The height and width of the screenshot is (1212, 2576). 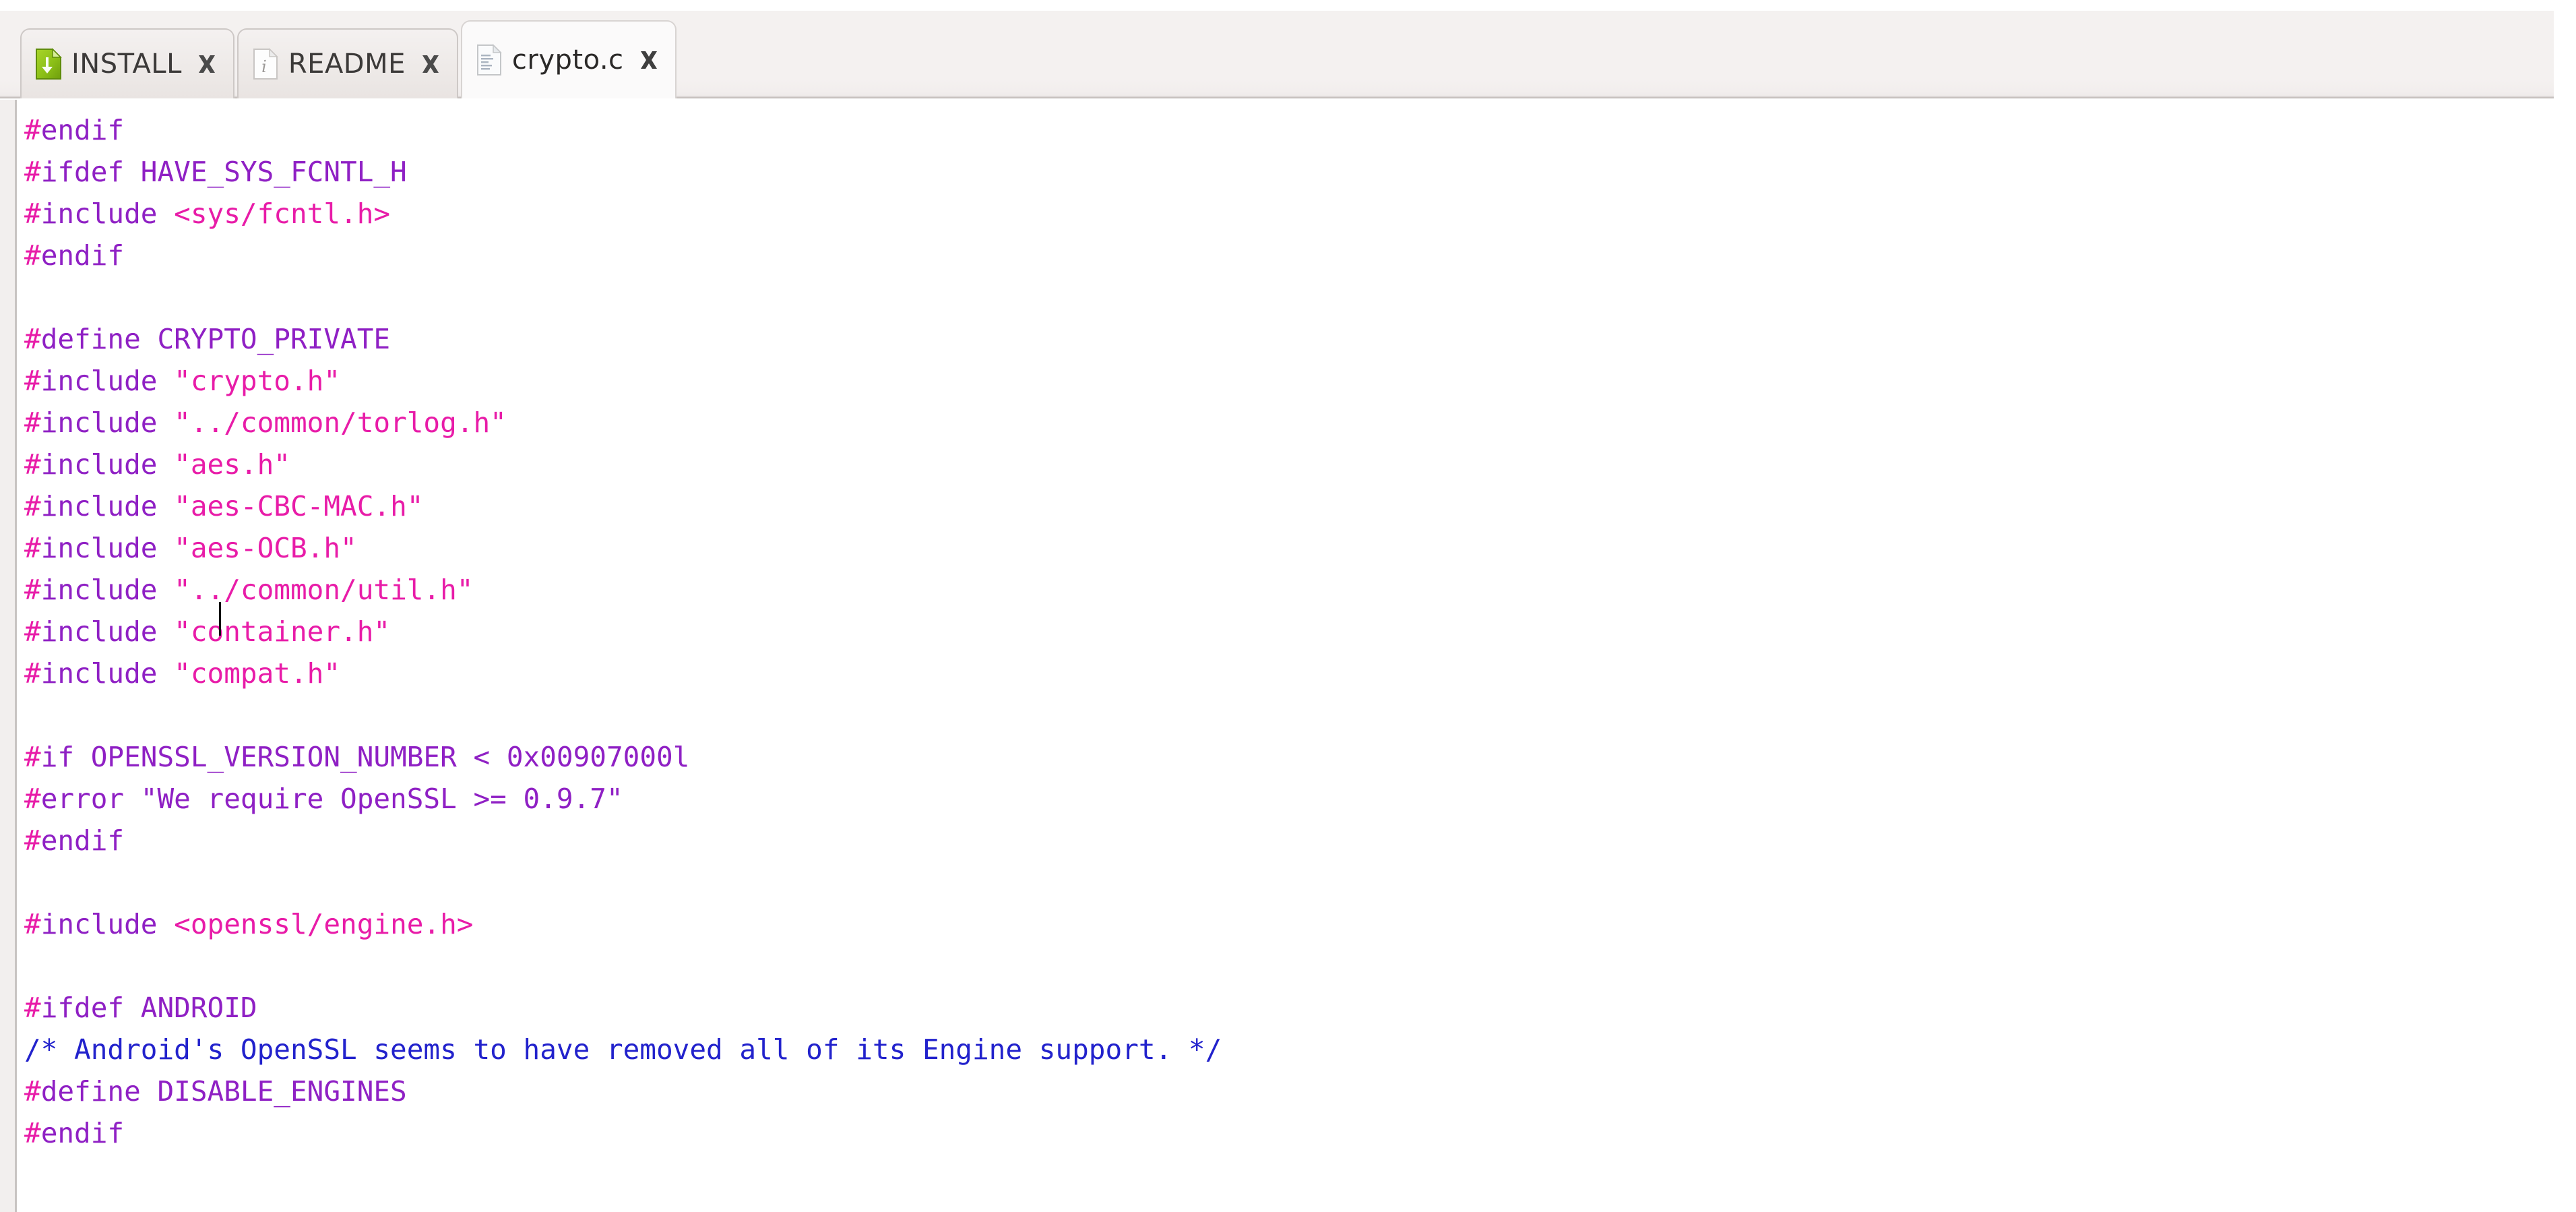 What do you see at coordinates (623, 632) in the screenshot?
I see `code-line: #include "container.h"` at bounding box center [623, 632].